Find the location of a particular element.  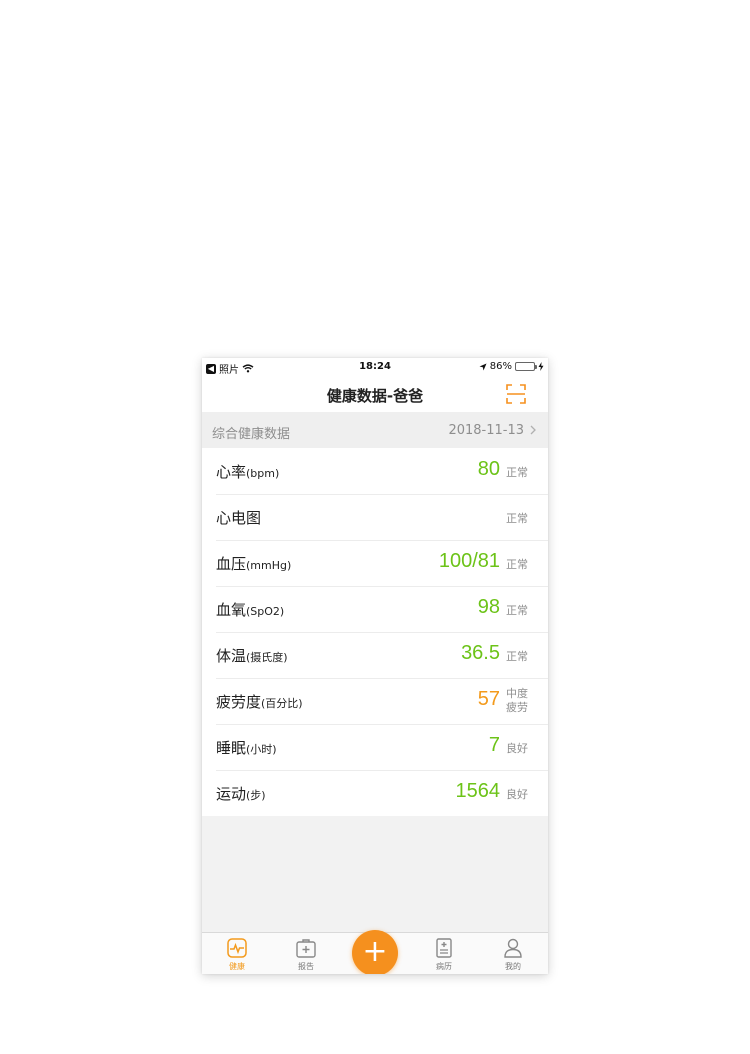

row-value: 1564 is located at coordinates (478, 791).